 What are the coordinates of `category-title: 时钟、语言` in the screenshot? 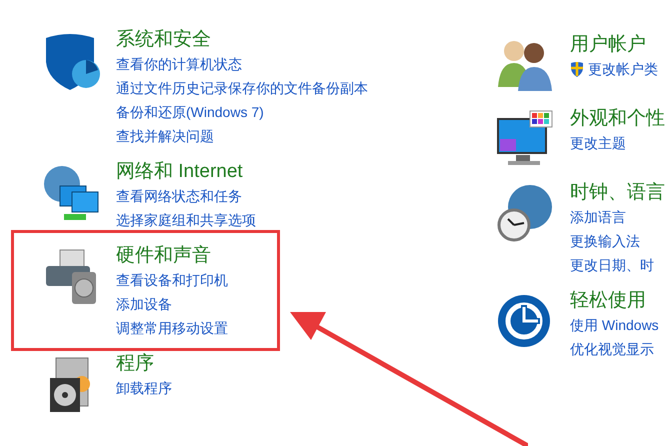 It's located at (617, 193).